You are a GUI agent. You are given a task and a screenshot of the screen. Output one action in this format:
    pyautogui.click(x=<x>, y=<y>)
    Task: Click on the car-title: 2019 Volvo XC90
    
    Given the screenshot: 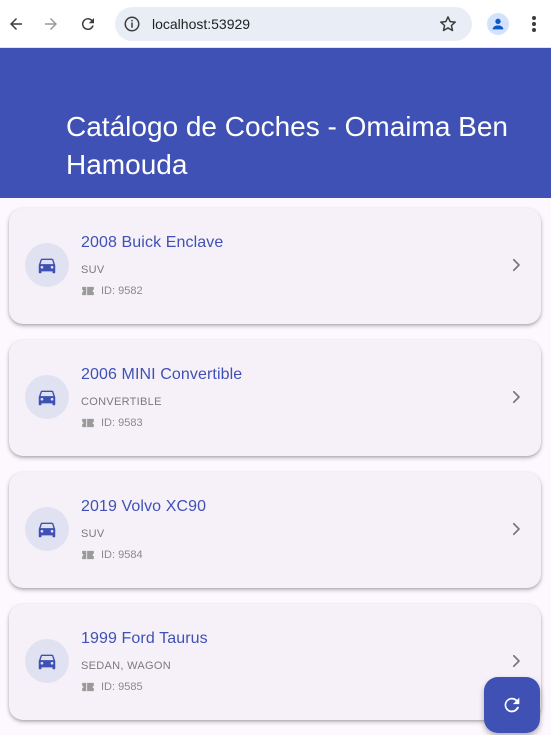 What is the action you would take?
    pyautogui.click(x=144, y=506)
    